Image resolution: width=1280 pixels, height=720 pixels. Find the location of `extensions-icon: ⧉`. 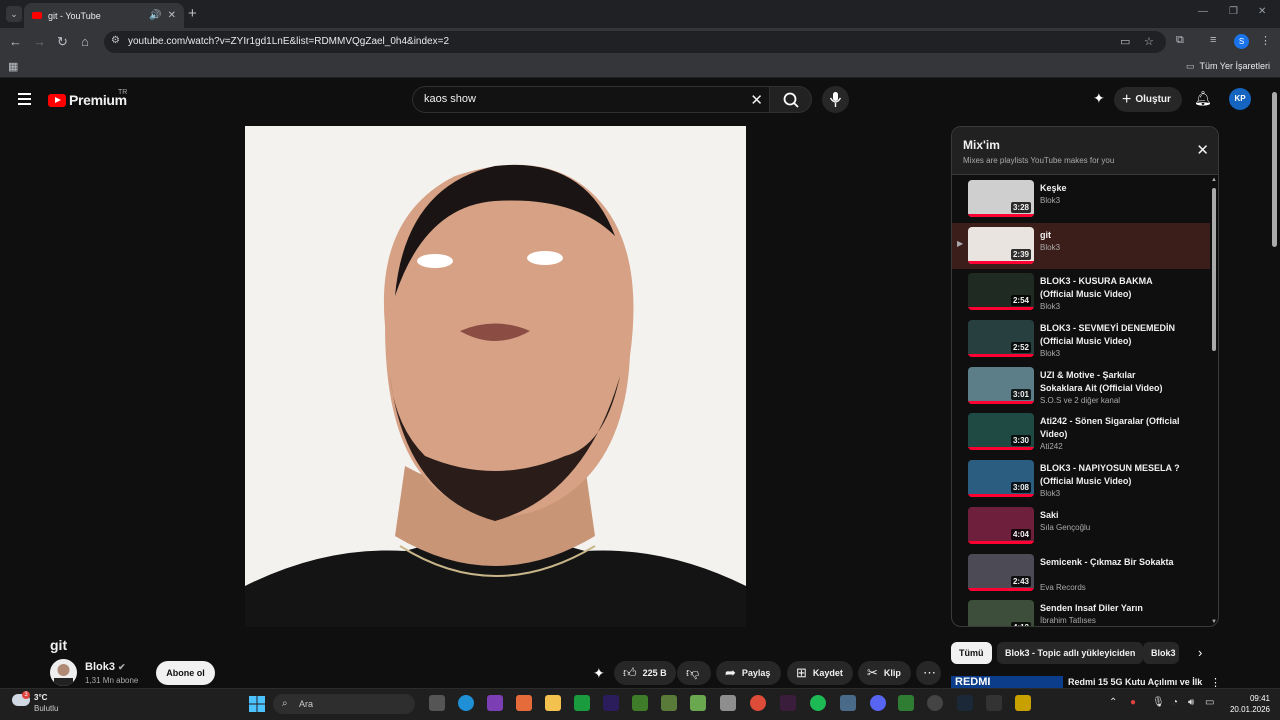

extensions-icon: ⧉ is located at coordinates (1180, 40).